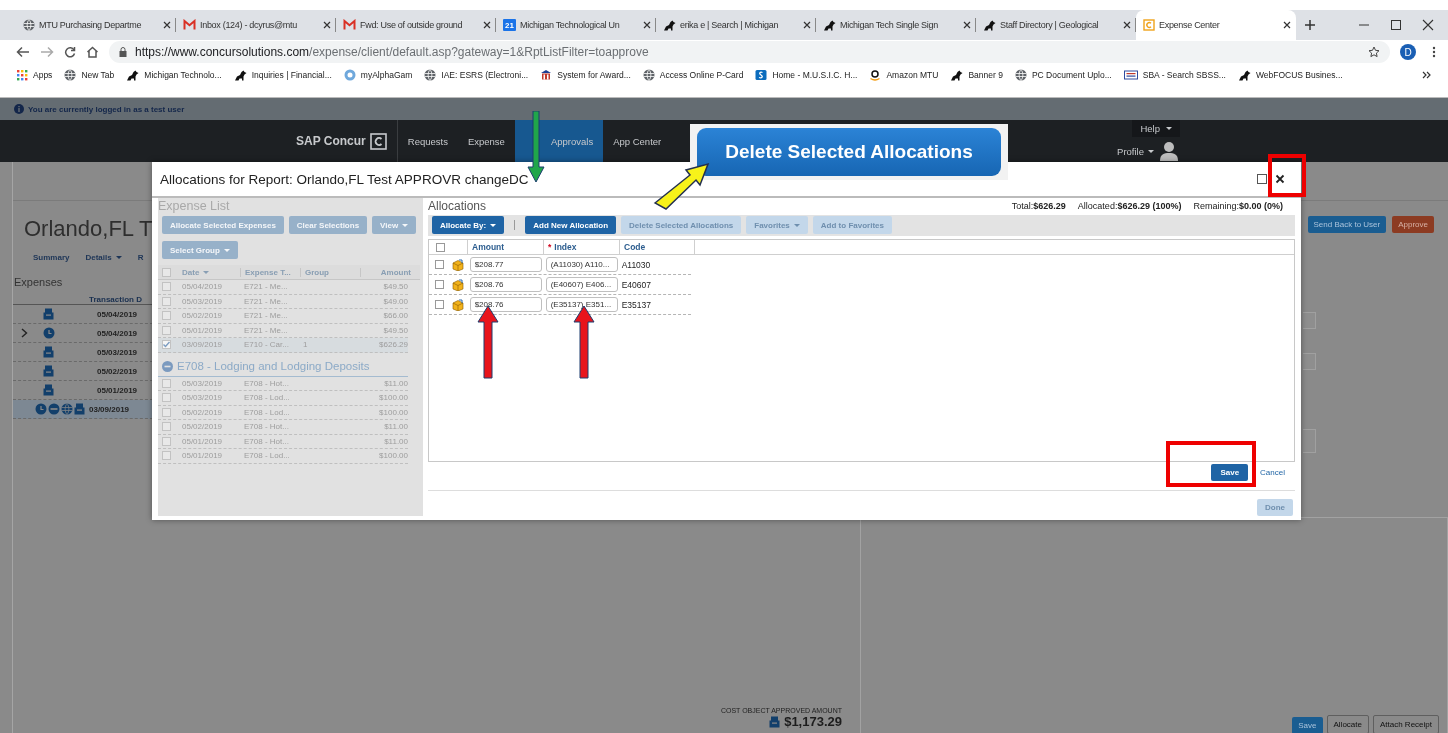 This screenshot has width=1448, height=733. Describe the element at coordinates (140, 257) in the screenshot. I see `report-tab: R` at that location.